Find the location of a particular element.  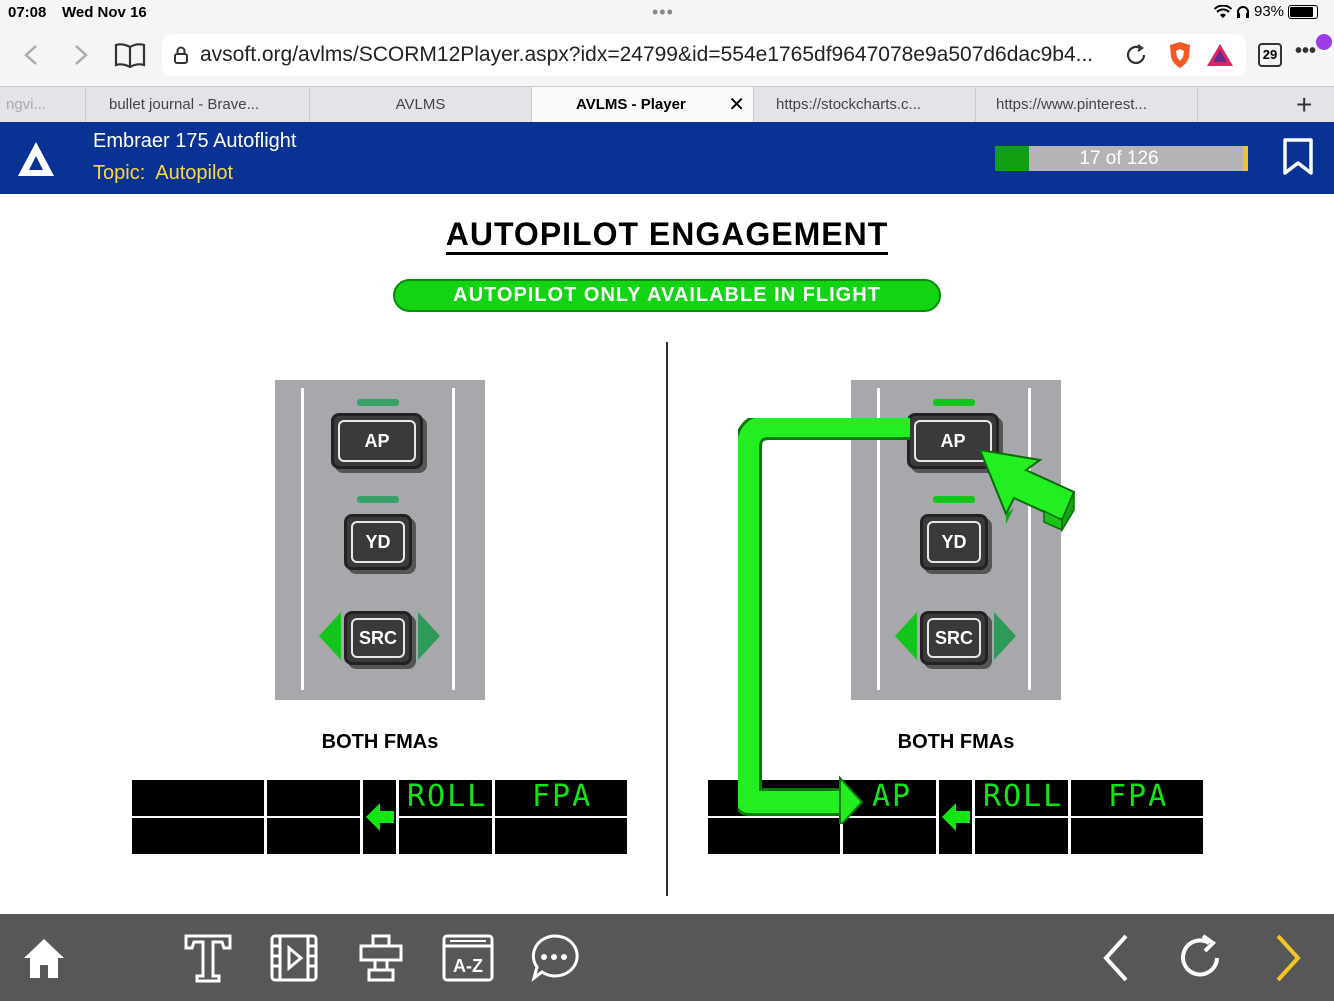

topic-line: Topic: Autopilot is located at coordinates (163, 173).